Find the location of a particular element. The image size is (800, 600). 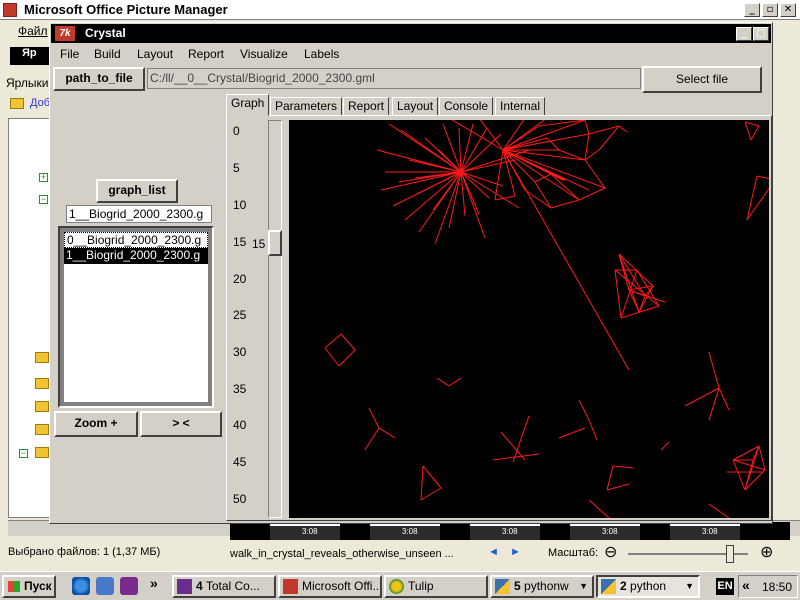

tab-report: Report is located at coordinates (366, 106).